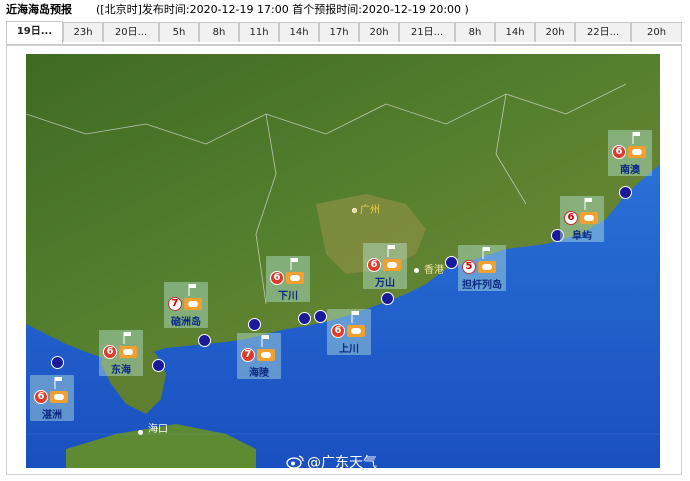 The width and height of the screenshot is (690, 481). What do you see at coordinates (469, 267) in the screenshot?
I see `wind-level-badge: 5` at bounding box center [469, 267].